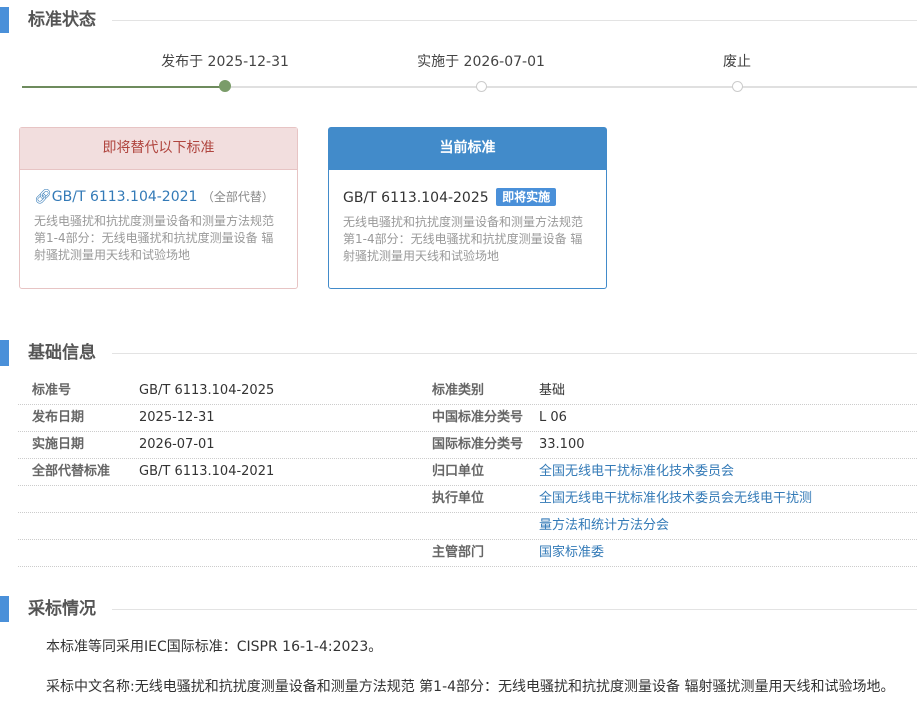 This screenshot has width=917, height=711. Describe the element at coordinates (737, 72) in the screenshot. I see `timeline-node-abolished: 废止` at that location.